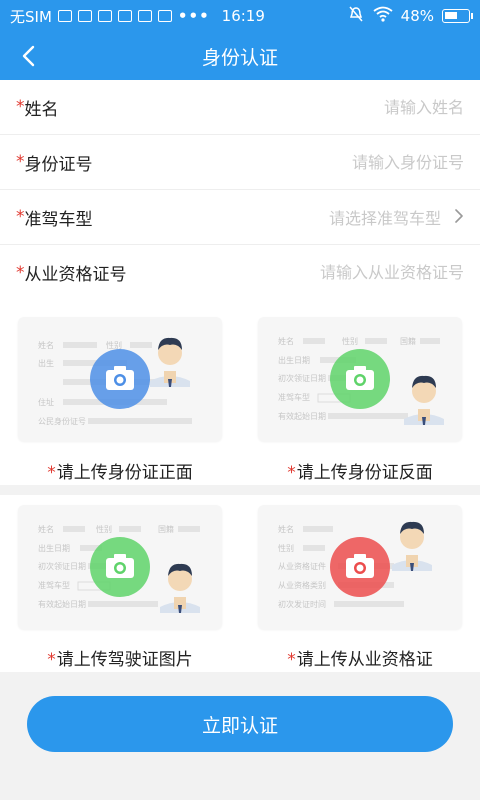 The width and height of the screenshot is (480, 800). Describe the element at coordinates (417, 16) in the screenshot. I see `battery-percent: 48%` at that location.